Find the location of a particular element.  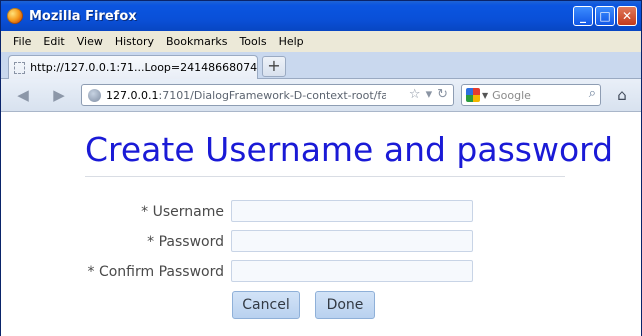

url-host: 127.0.0.1 is located at coordinates (132, 95).